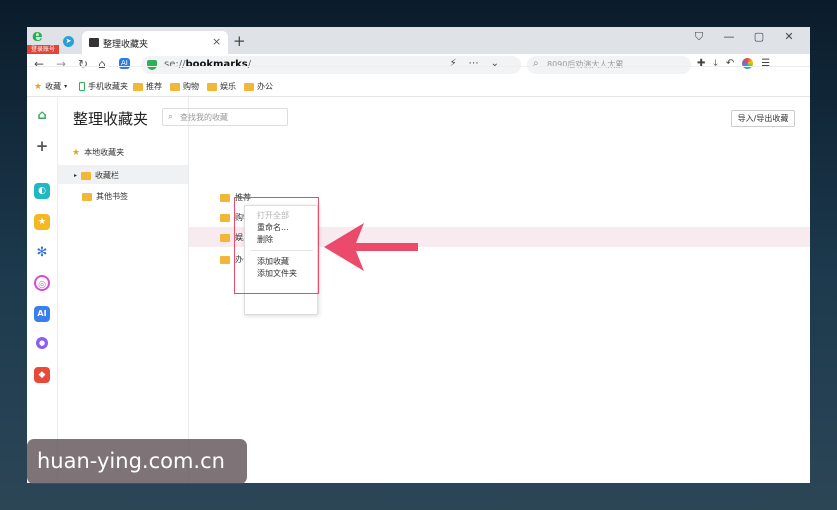  Describe the element at coordinates (42, 314) in the screenshot. I see `ai-badge-icon: AI` at that location.